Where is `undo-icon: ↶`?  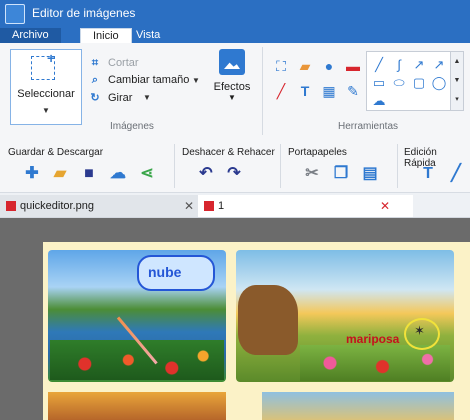
undo-icon: ↶ is located at coordinates (206, 174).